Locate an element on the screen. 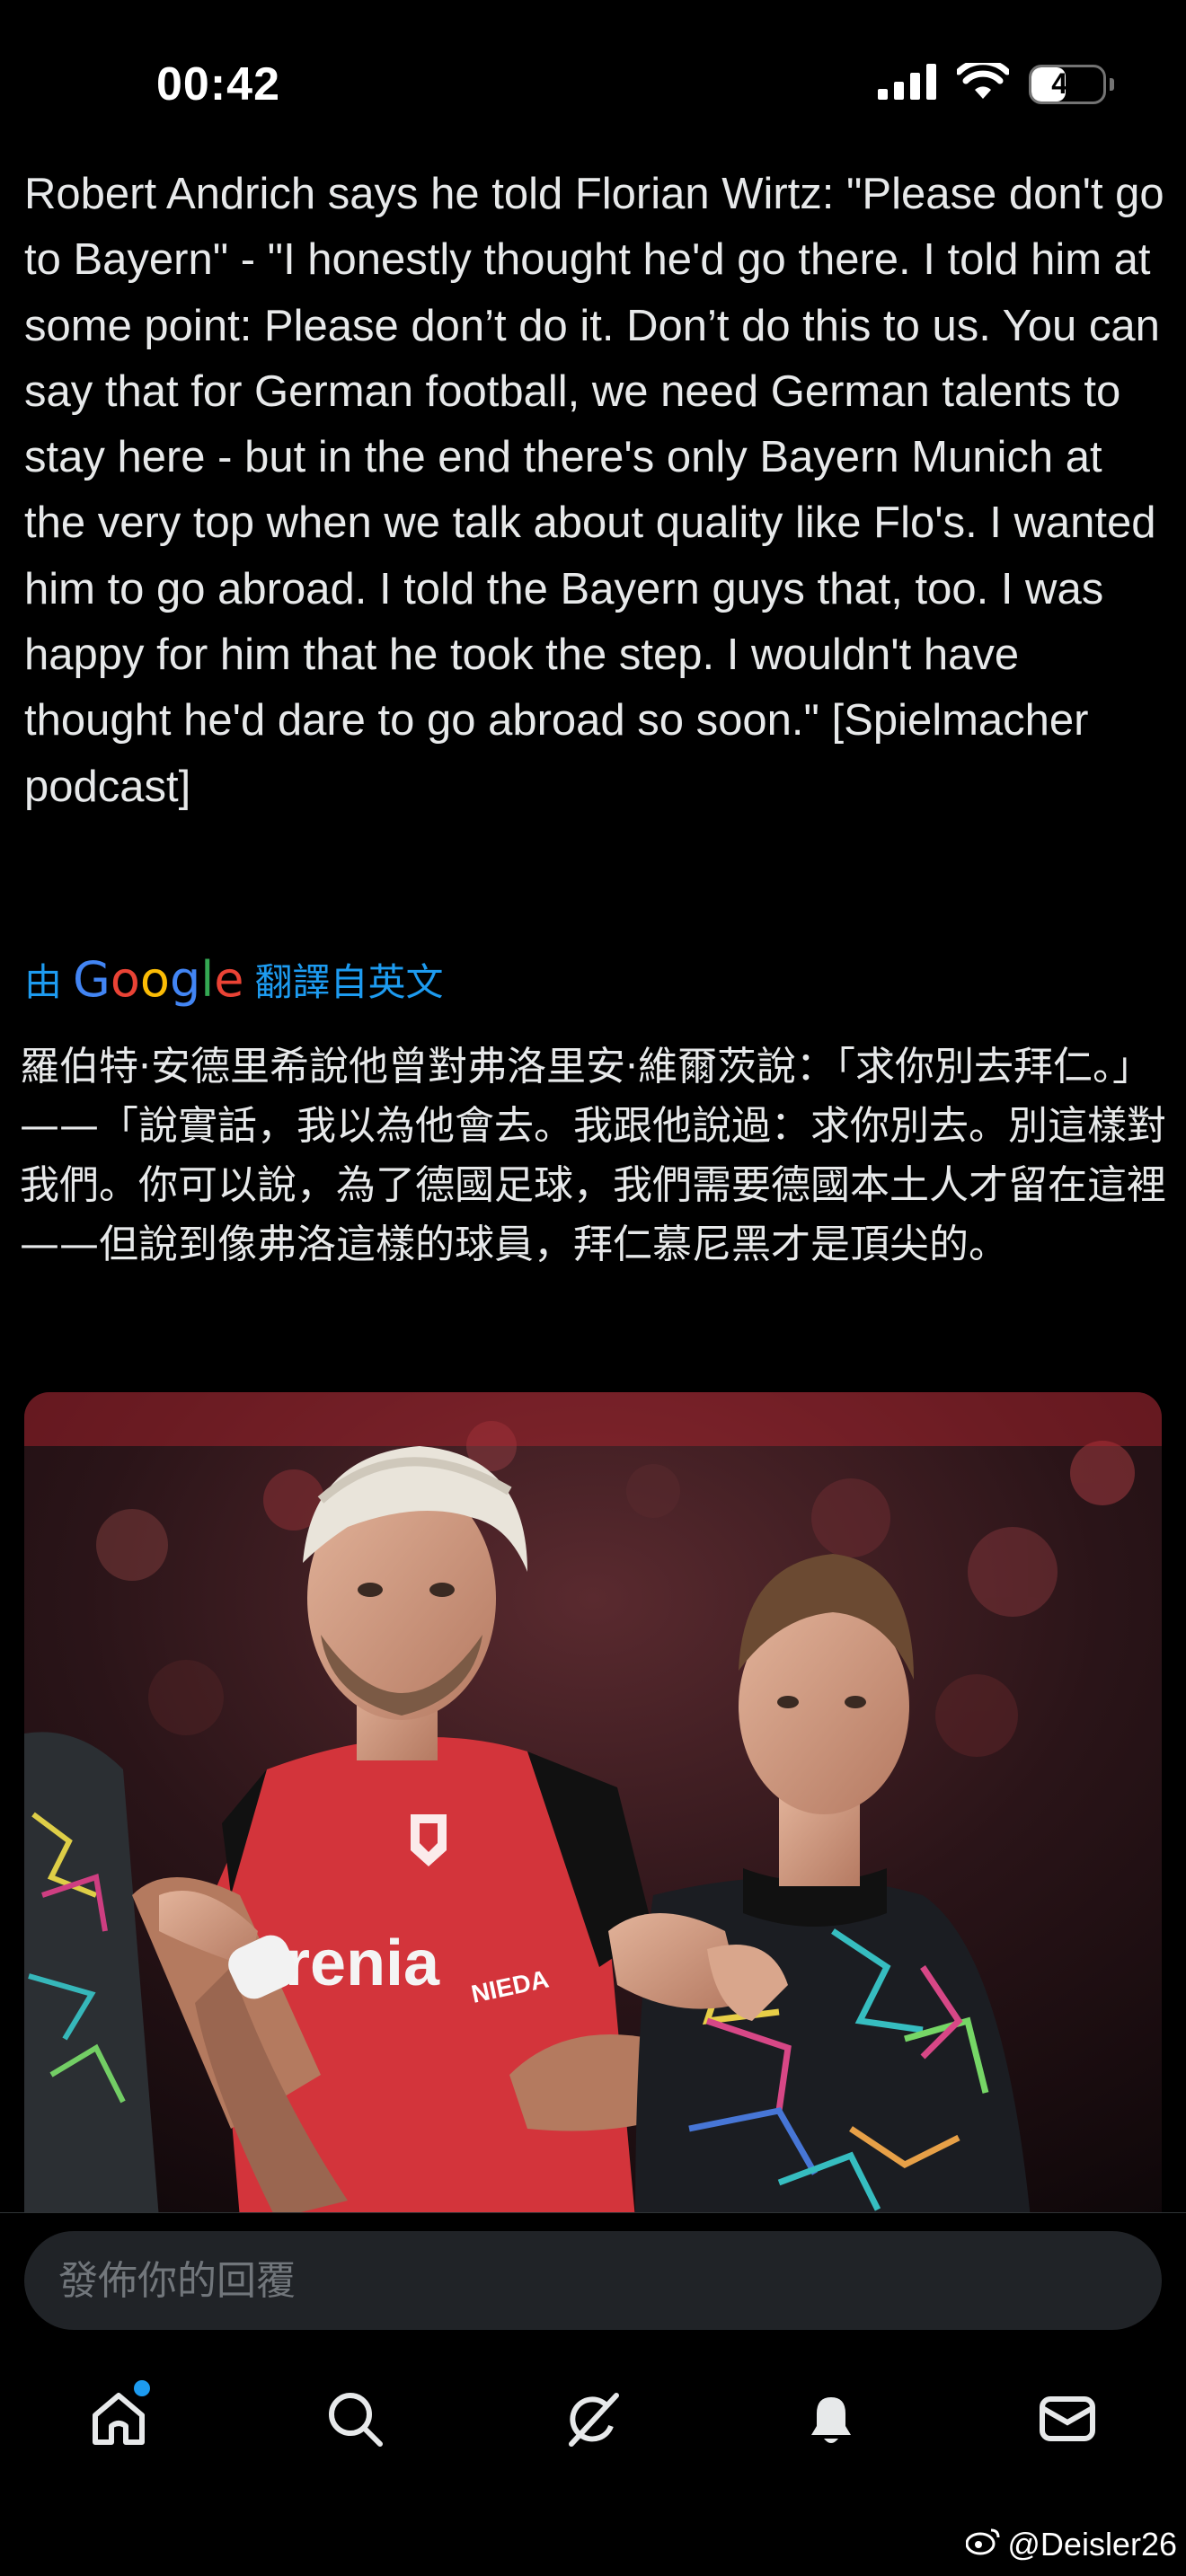 The image size is (1186, 2576). reply-bar is located at coordinates (593, 2271).